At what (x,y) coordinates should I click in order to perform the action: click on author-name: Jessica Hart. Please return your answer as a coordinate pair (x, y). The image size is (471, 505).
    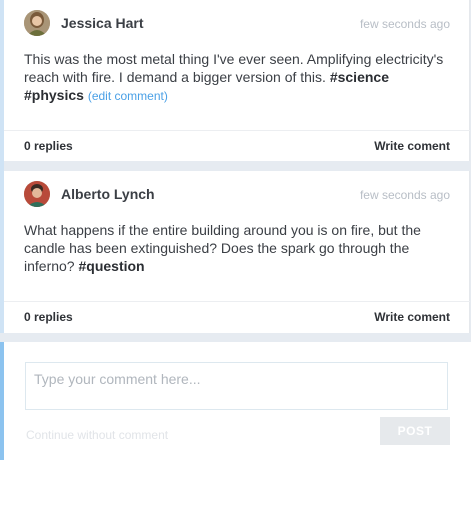
    Looking at the image, I should click on (102, 23).